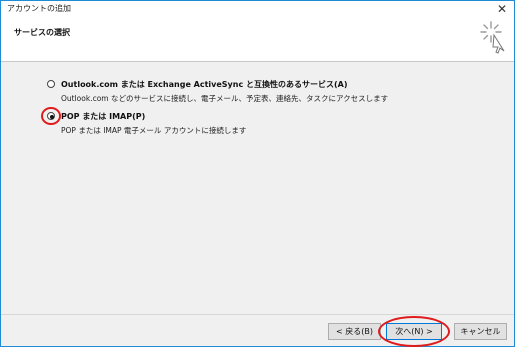 The width and height of the screenshot is (515, 347). What do you see at coordinates (39, 8) in the screenshot?
I see `window-title: アカウントの追加` at bounding box center [39, 8].